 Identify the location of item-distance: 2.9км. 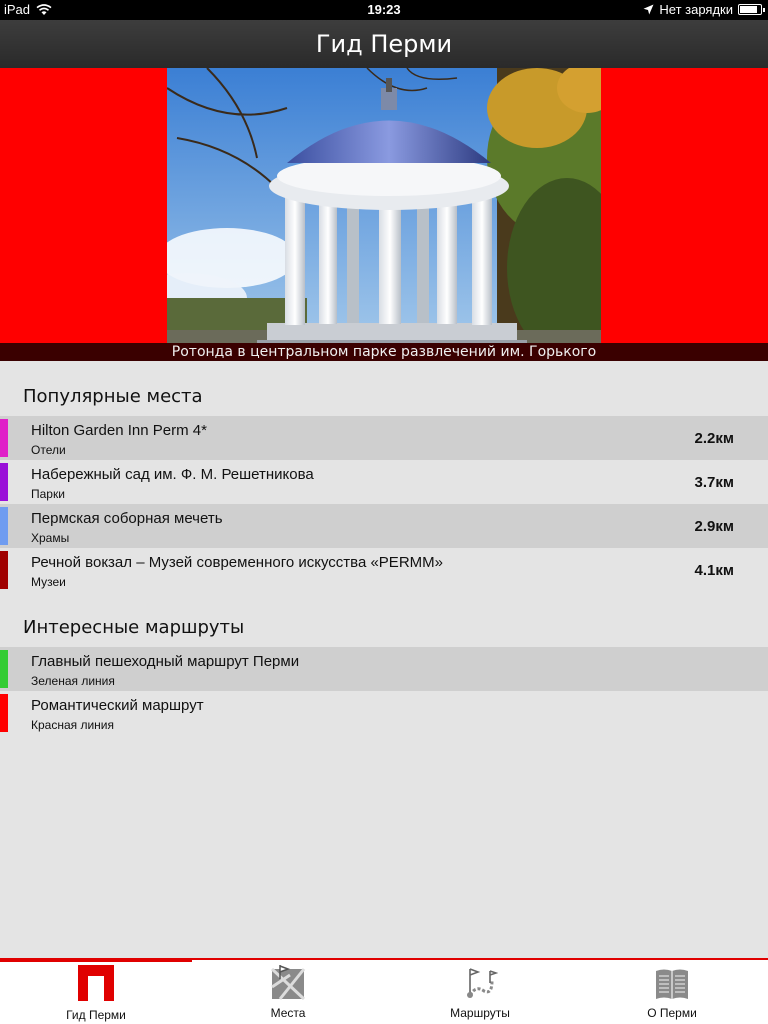
(714, 526).